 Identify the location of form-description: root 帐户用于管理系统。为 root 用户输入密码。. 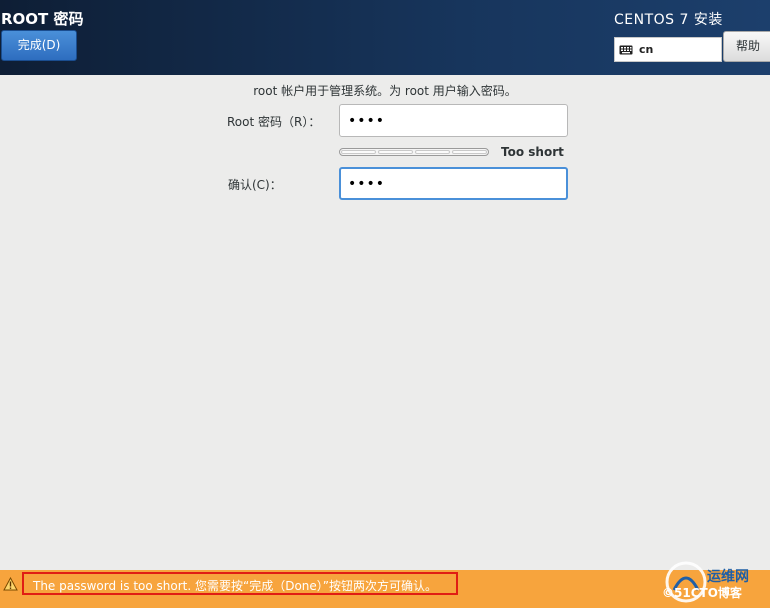
(385, 91).